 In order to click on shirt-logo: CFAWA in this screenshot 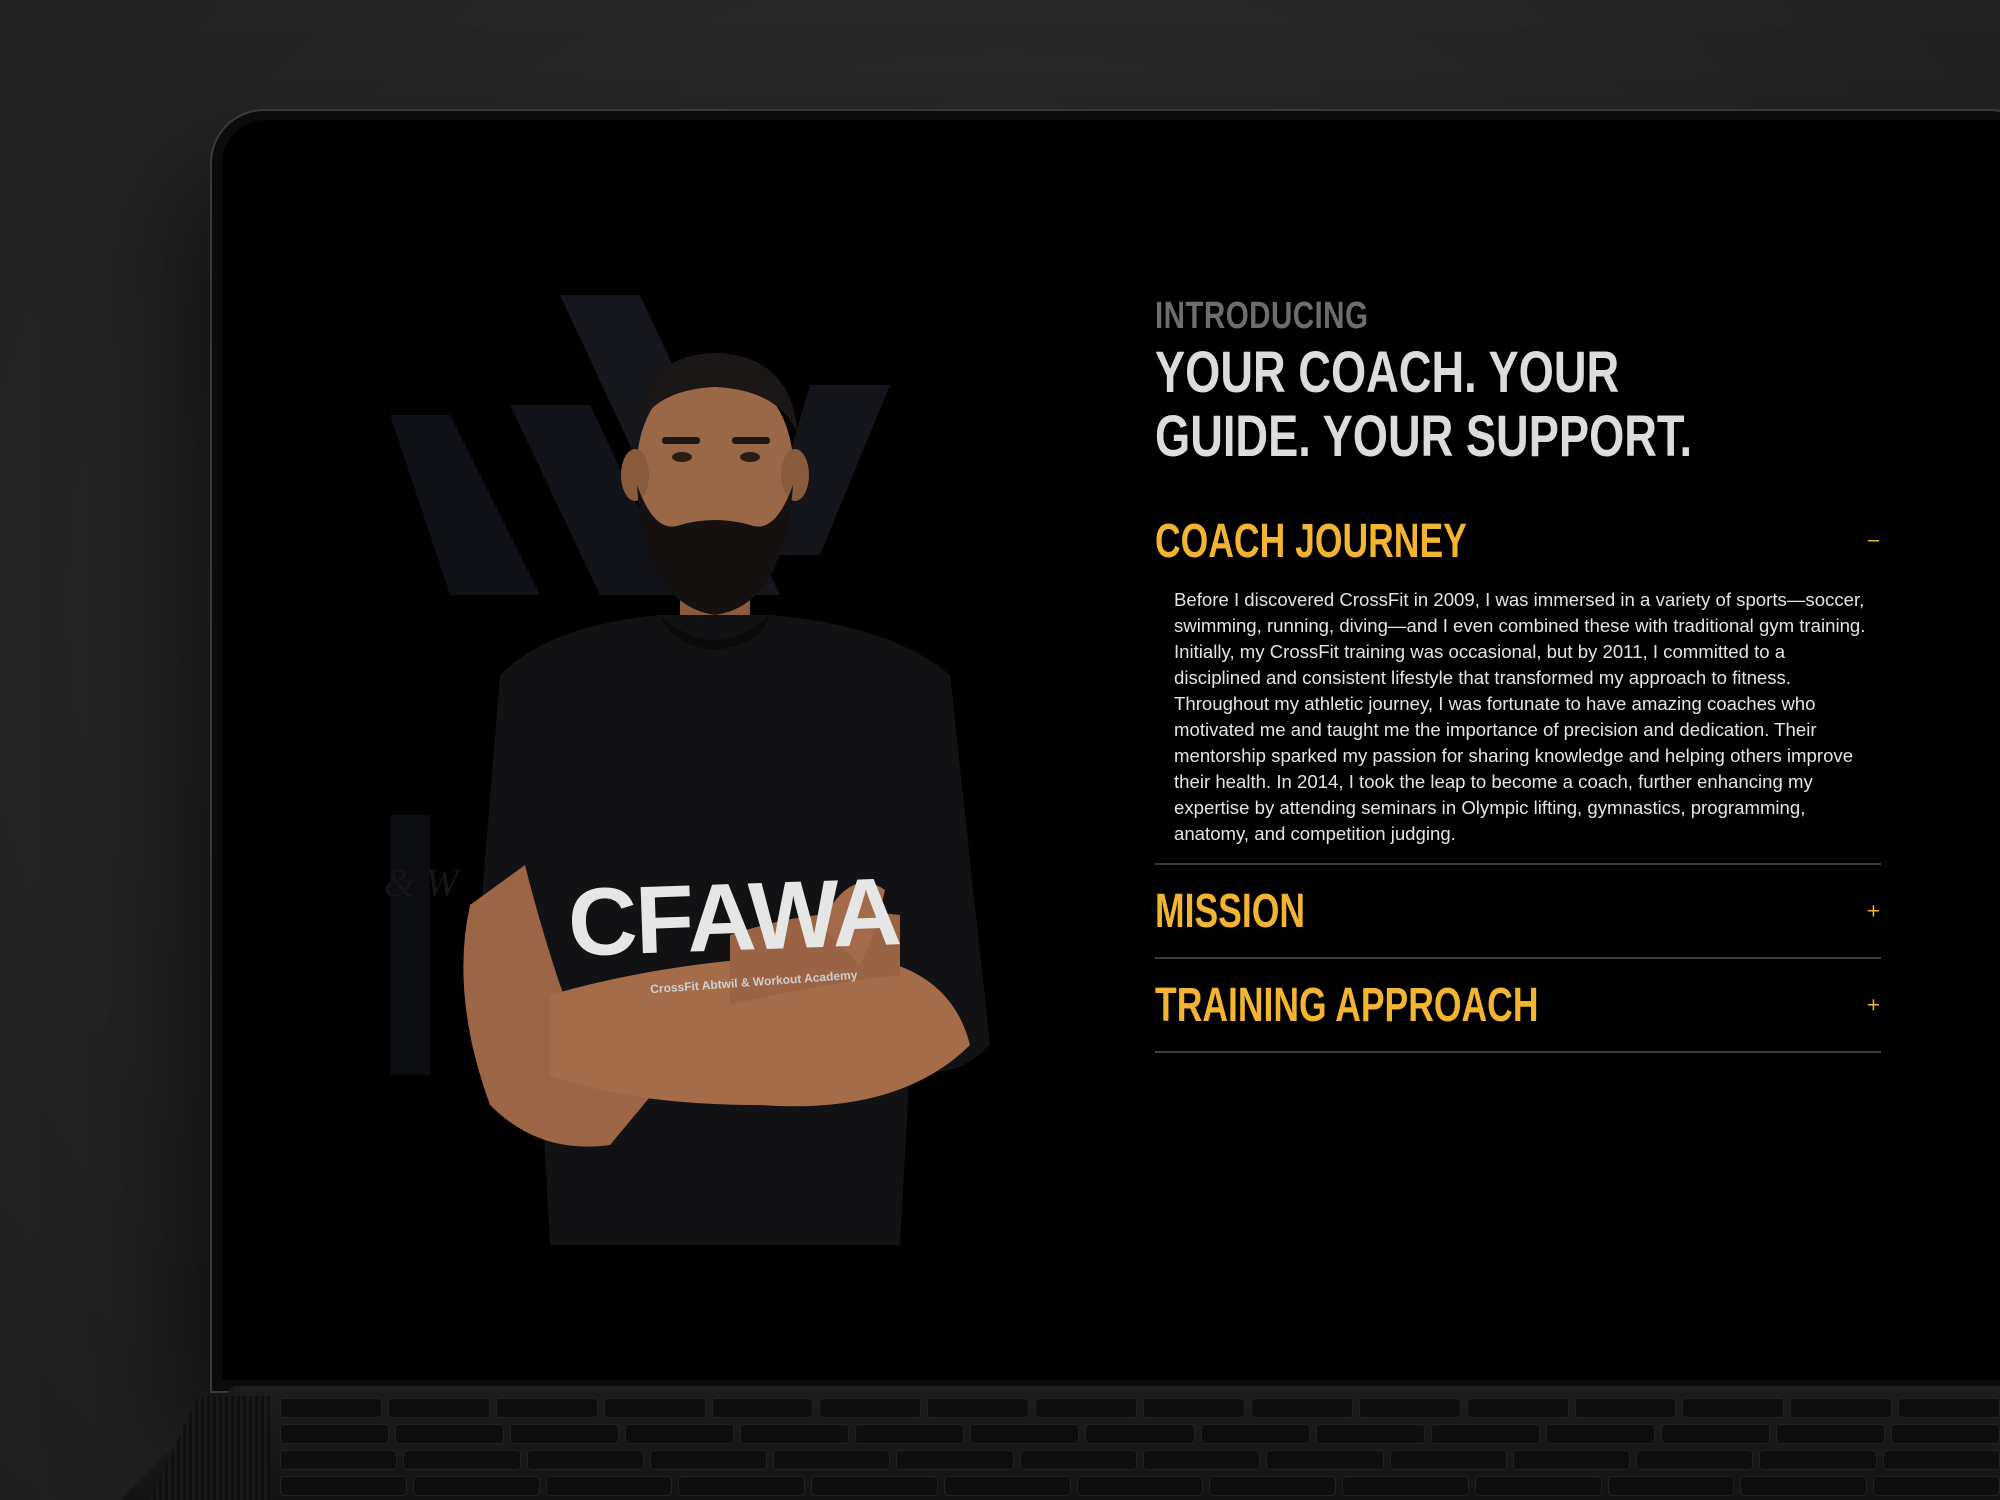, I will do `click(734, 917)`.